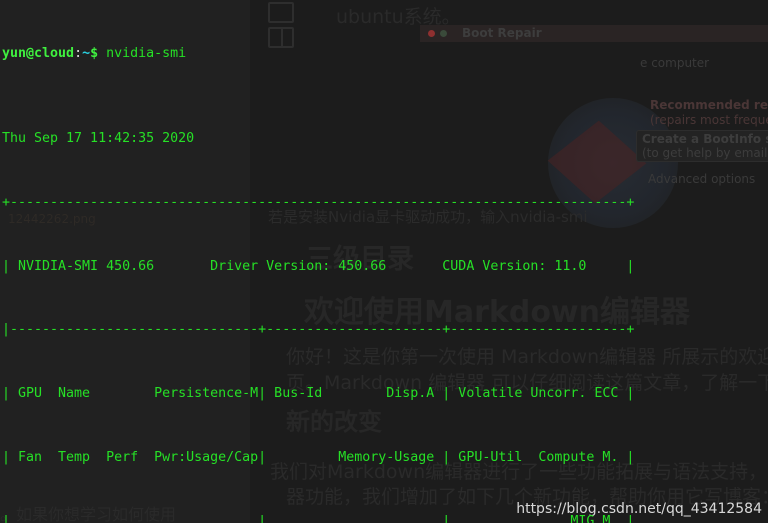 The image size is (768, 523). I want to click on boot-repair-hint: e computer, so click(675, 63).